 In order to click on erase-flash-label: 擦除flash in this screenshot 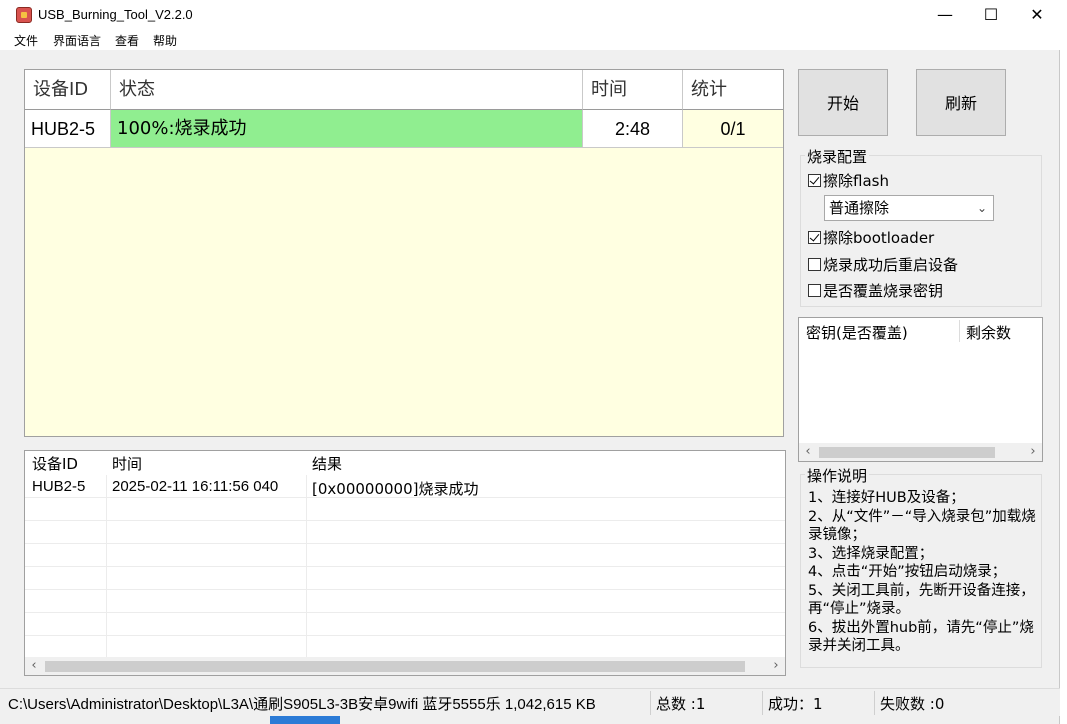, I will do `click(856, 181)`.